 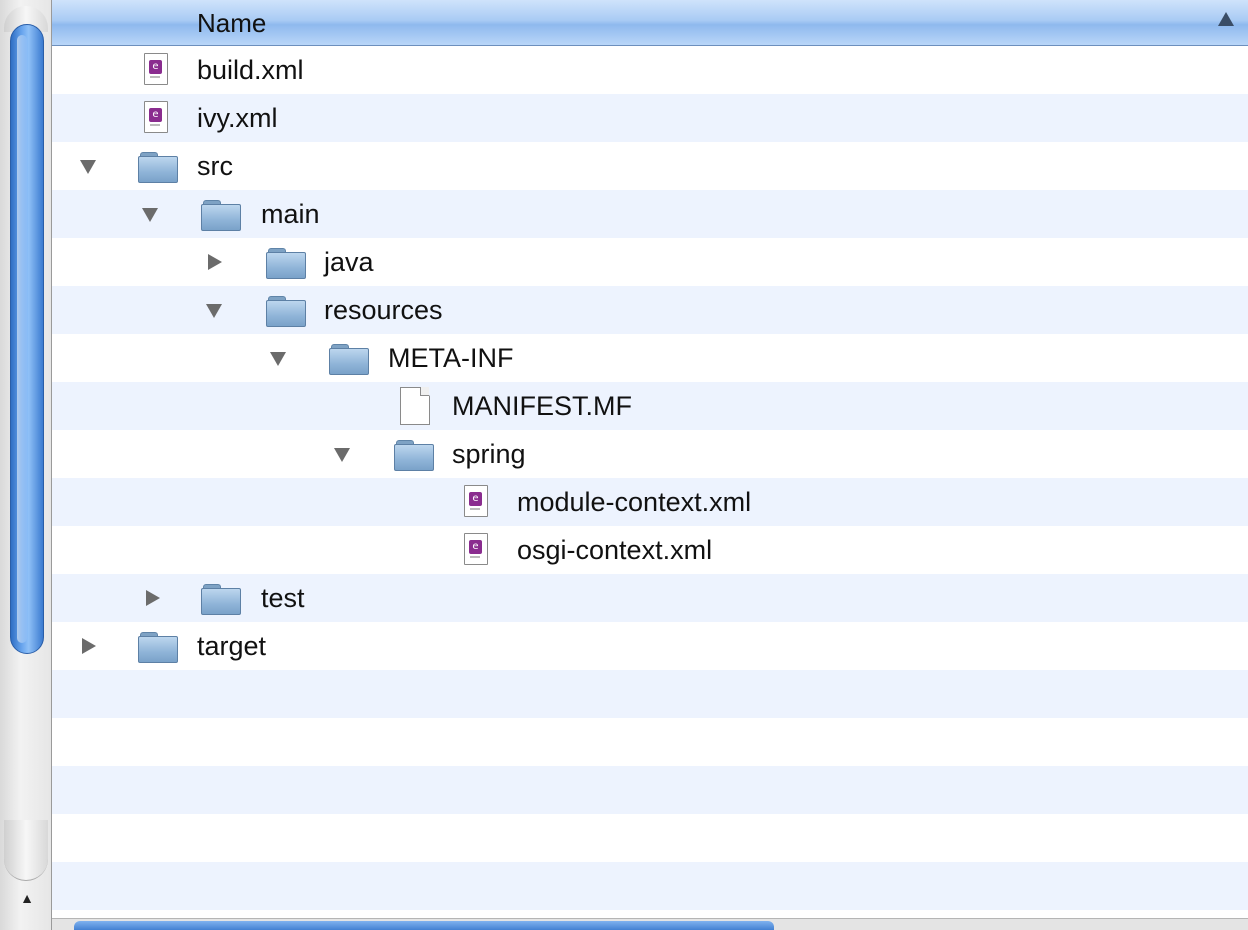 What do you see at coordinates (415, 406) in the screenshot?
I see `document-icon` at bounding box center [415, 406].